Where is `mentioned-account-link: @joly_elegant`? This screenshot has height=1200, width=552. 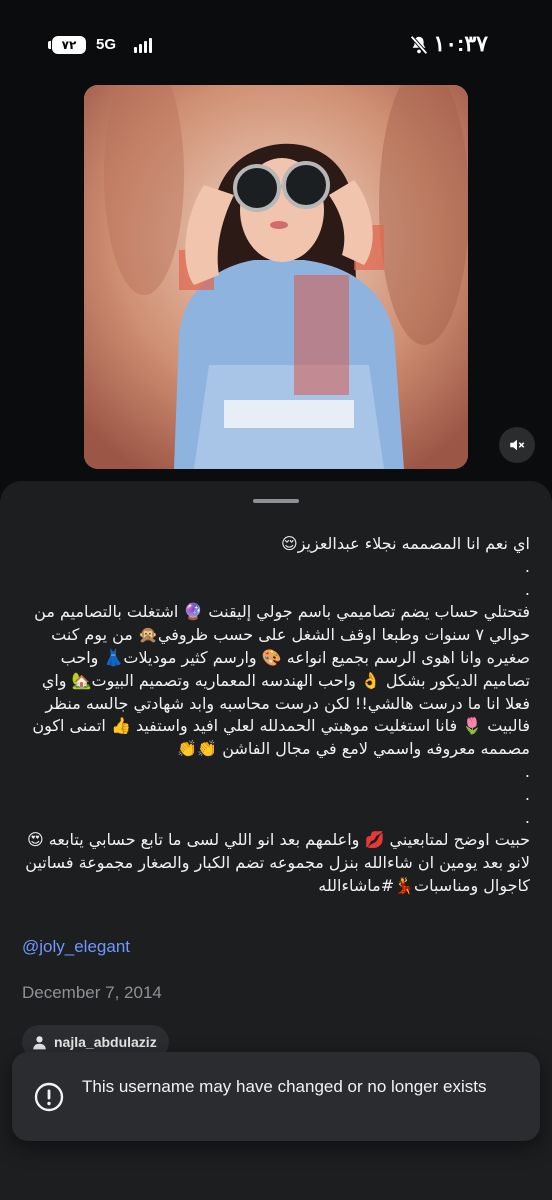 mentioned-account-link: @joly_elegant is located at coordinates (76, 947).